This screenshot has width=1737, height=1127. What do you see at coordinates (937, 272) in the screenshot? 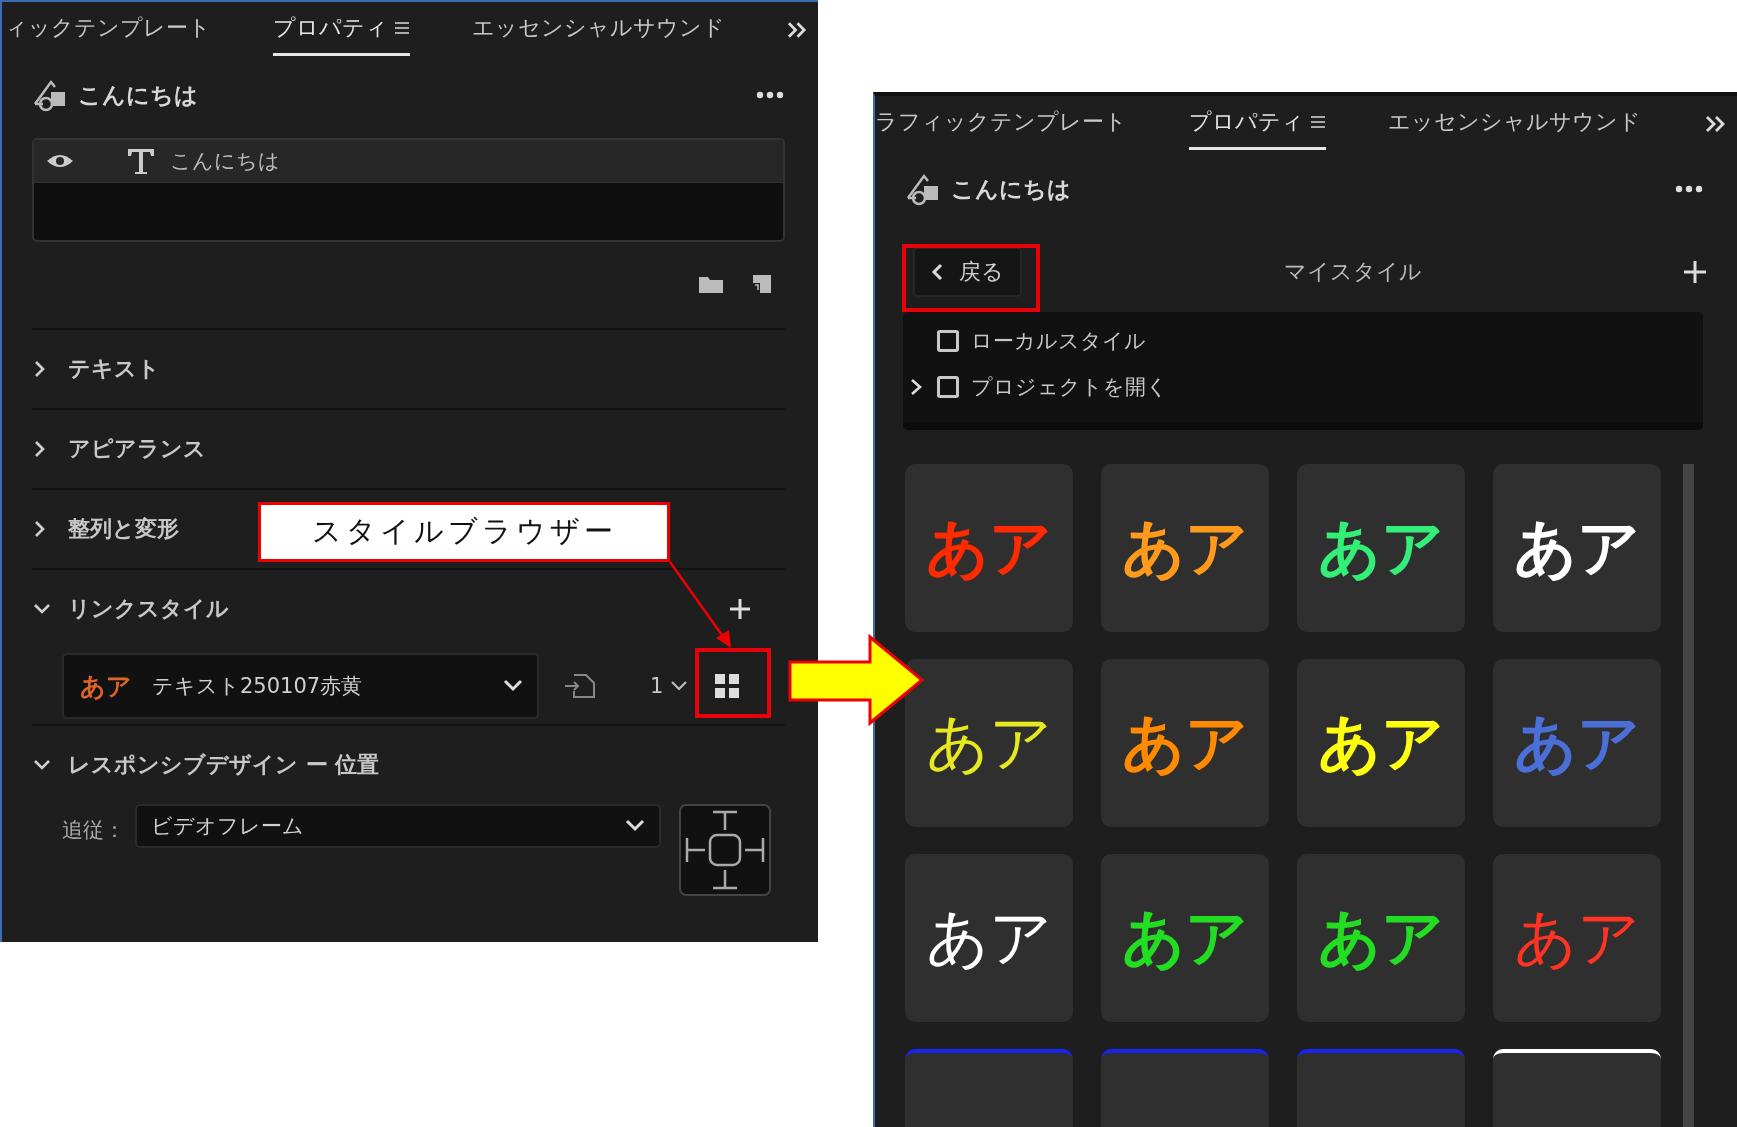
I see `chevron-left-icon` at bounding box center [937, 272].